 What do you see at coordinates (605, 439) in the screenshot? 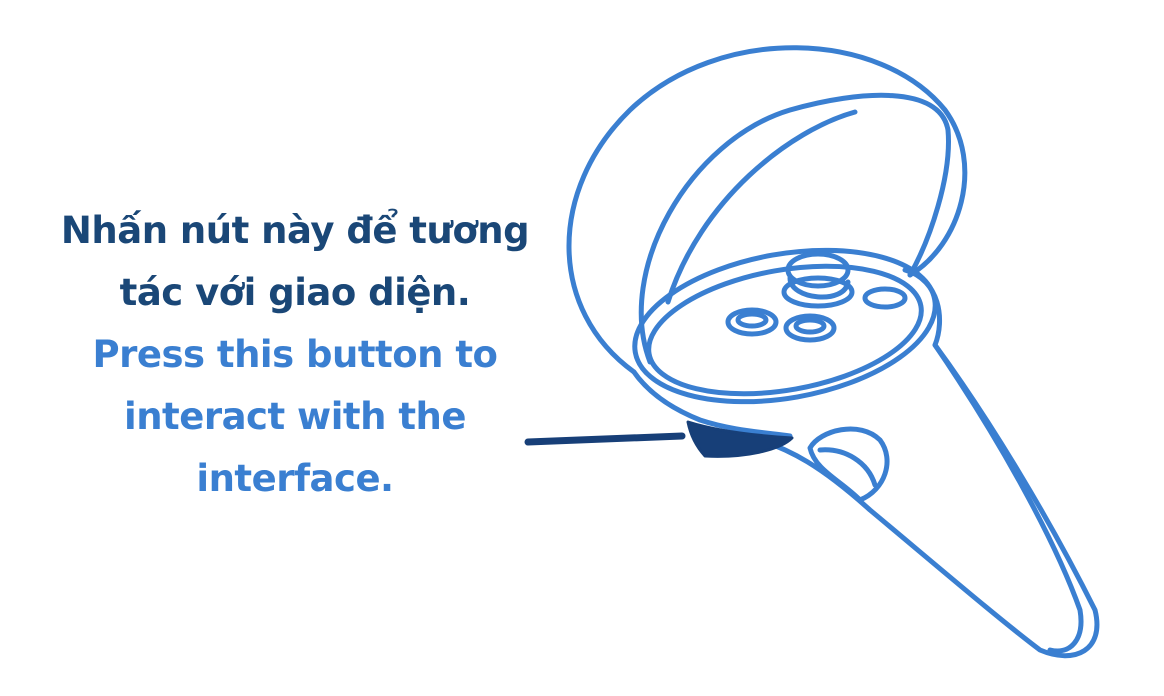
I see `callout-line` at bounding box center [605, 439].